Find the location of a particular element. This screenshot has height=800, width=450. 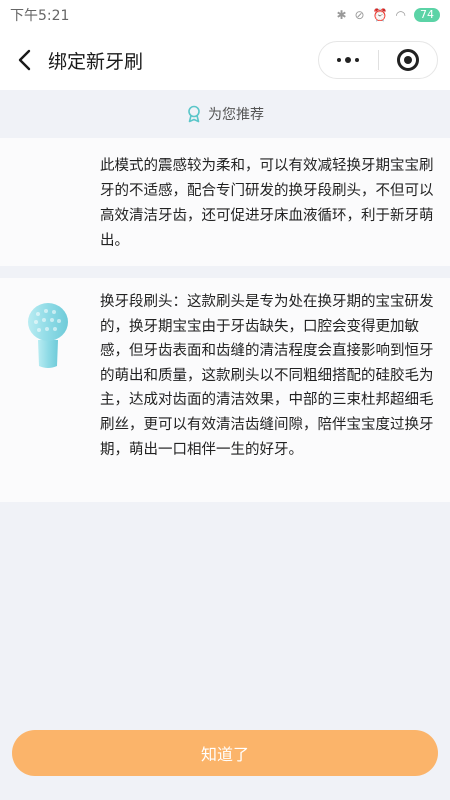

status-icons: ✱ ⊘ ⏰ ◠ 74 is located at coordinates (388, 15).